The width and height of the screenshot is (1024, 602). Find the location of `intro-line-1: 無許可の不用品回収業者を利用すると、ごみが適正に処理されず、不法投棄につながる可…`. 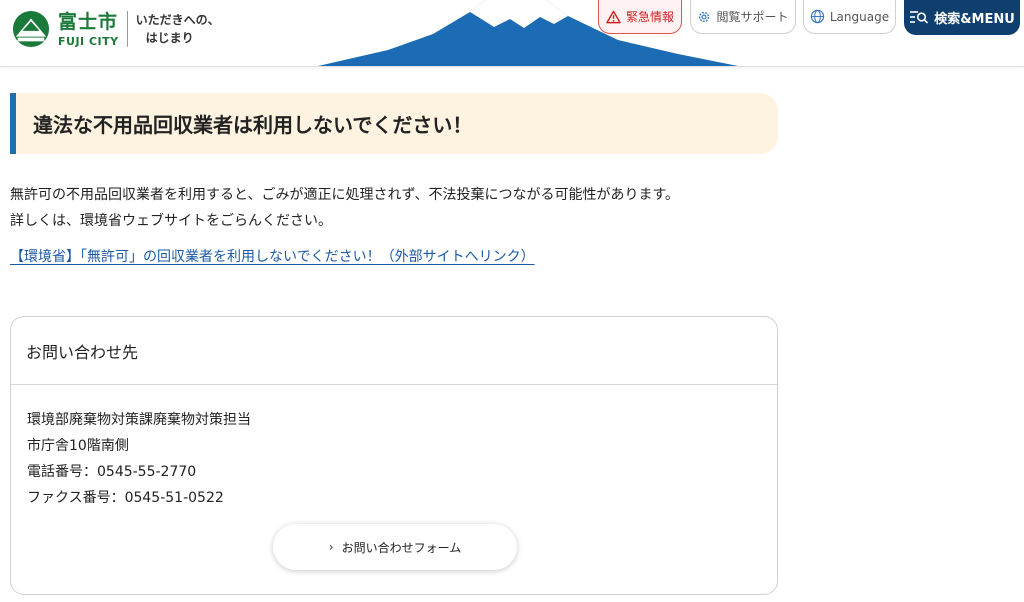

intro-line-1: 無許可の不用品回収業者を利用すると、ごみが適正に処理されず、不法投棄につながる可… is located at coordinates (345, 195).